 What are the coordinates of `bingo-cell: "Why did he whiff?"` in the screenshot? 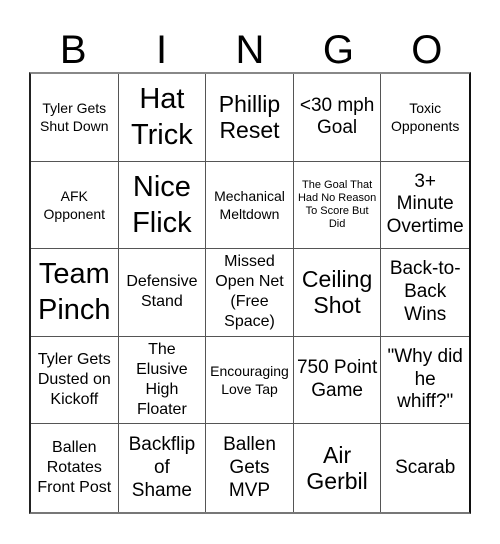 It's located at (425, 381).